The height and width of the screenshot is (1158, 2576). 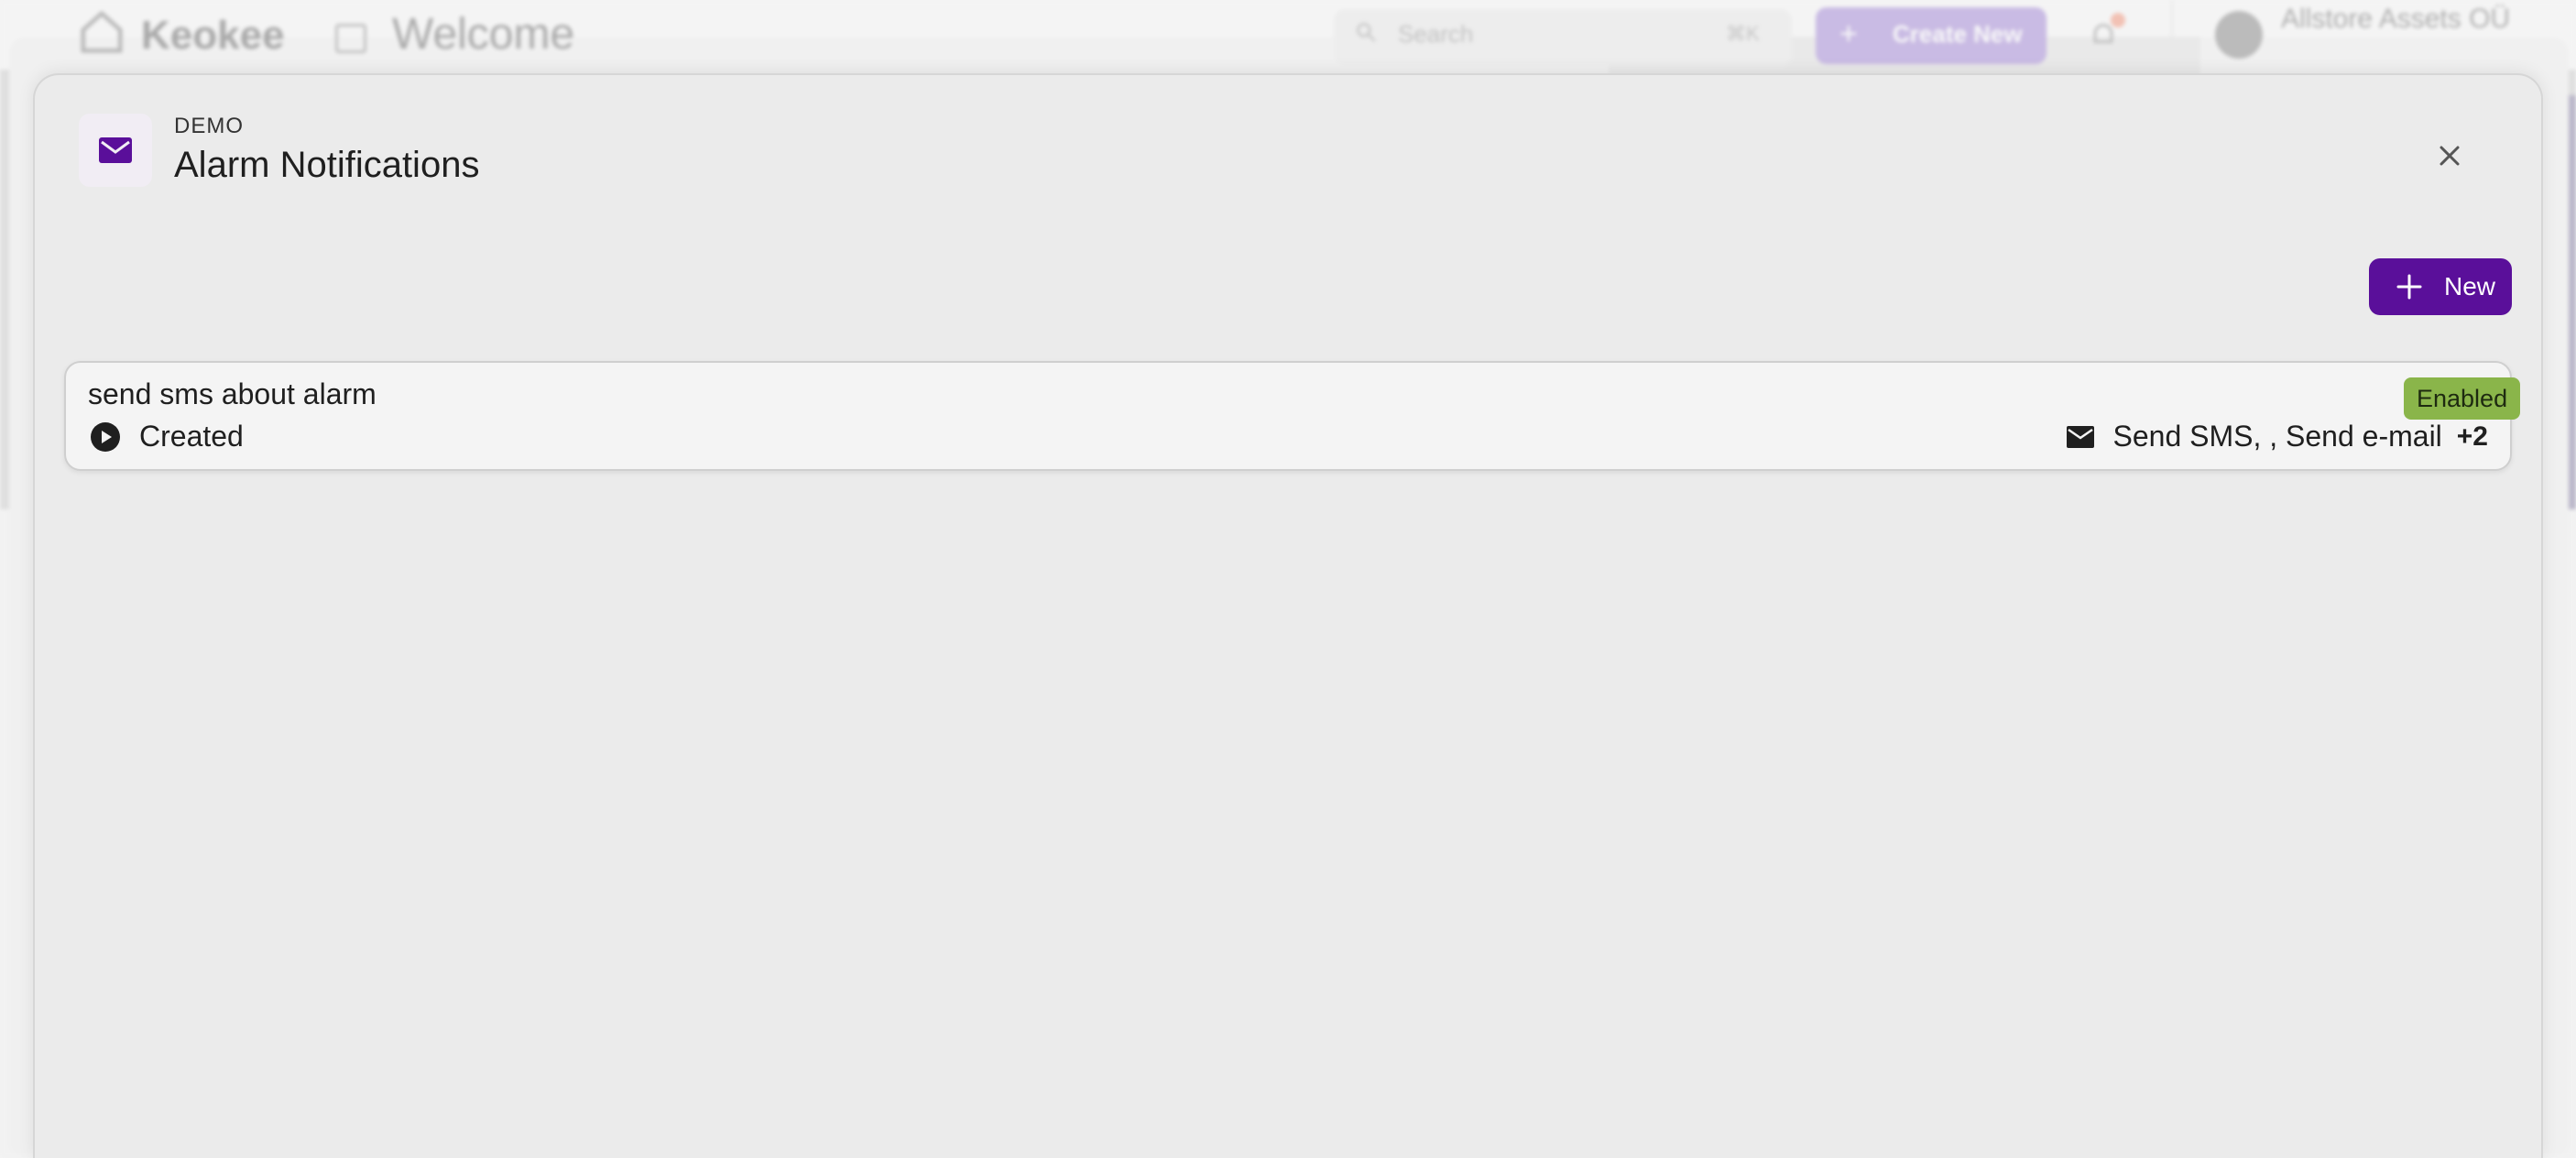 I want to click on avatar, so click(x=2239, y=35).